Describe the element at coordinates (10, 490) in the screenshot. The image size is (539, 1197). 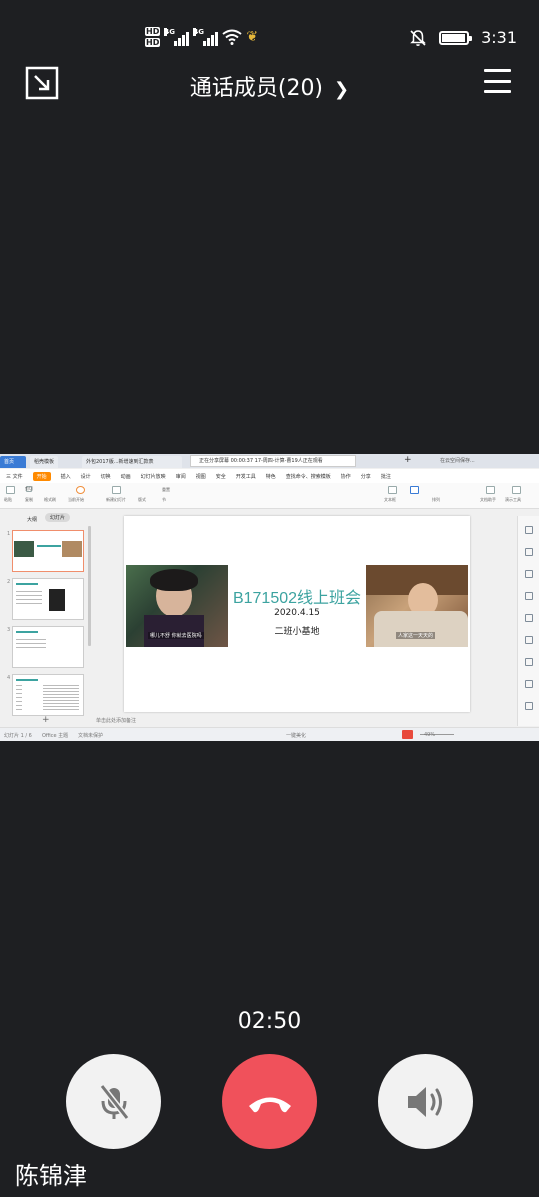
I see `paste-icon` at that location.